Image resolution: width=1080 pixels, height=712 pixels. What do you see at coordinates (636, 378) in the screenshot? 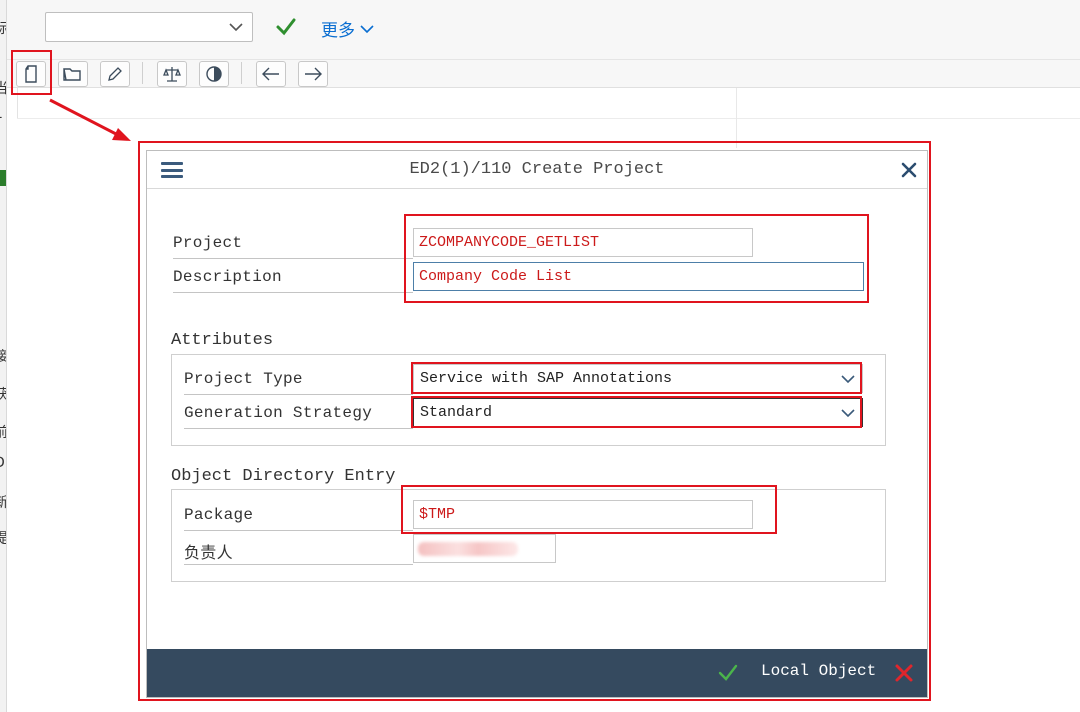
I see `annotation-project-type-box` at bounding box center [636, 378].